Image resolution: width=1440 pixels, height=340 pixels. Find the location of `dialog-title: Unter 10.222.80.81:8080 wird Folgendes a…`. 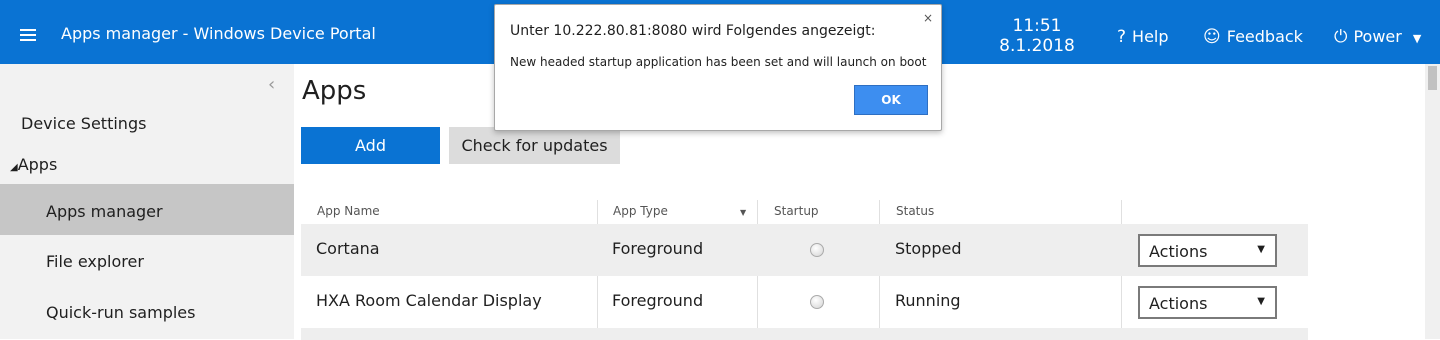

dialog-title: Unter 10.222.80.81:8080 wird Folgendes a… is located at coordinates (693, 31).